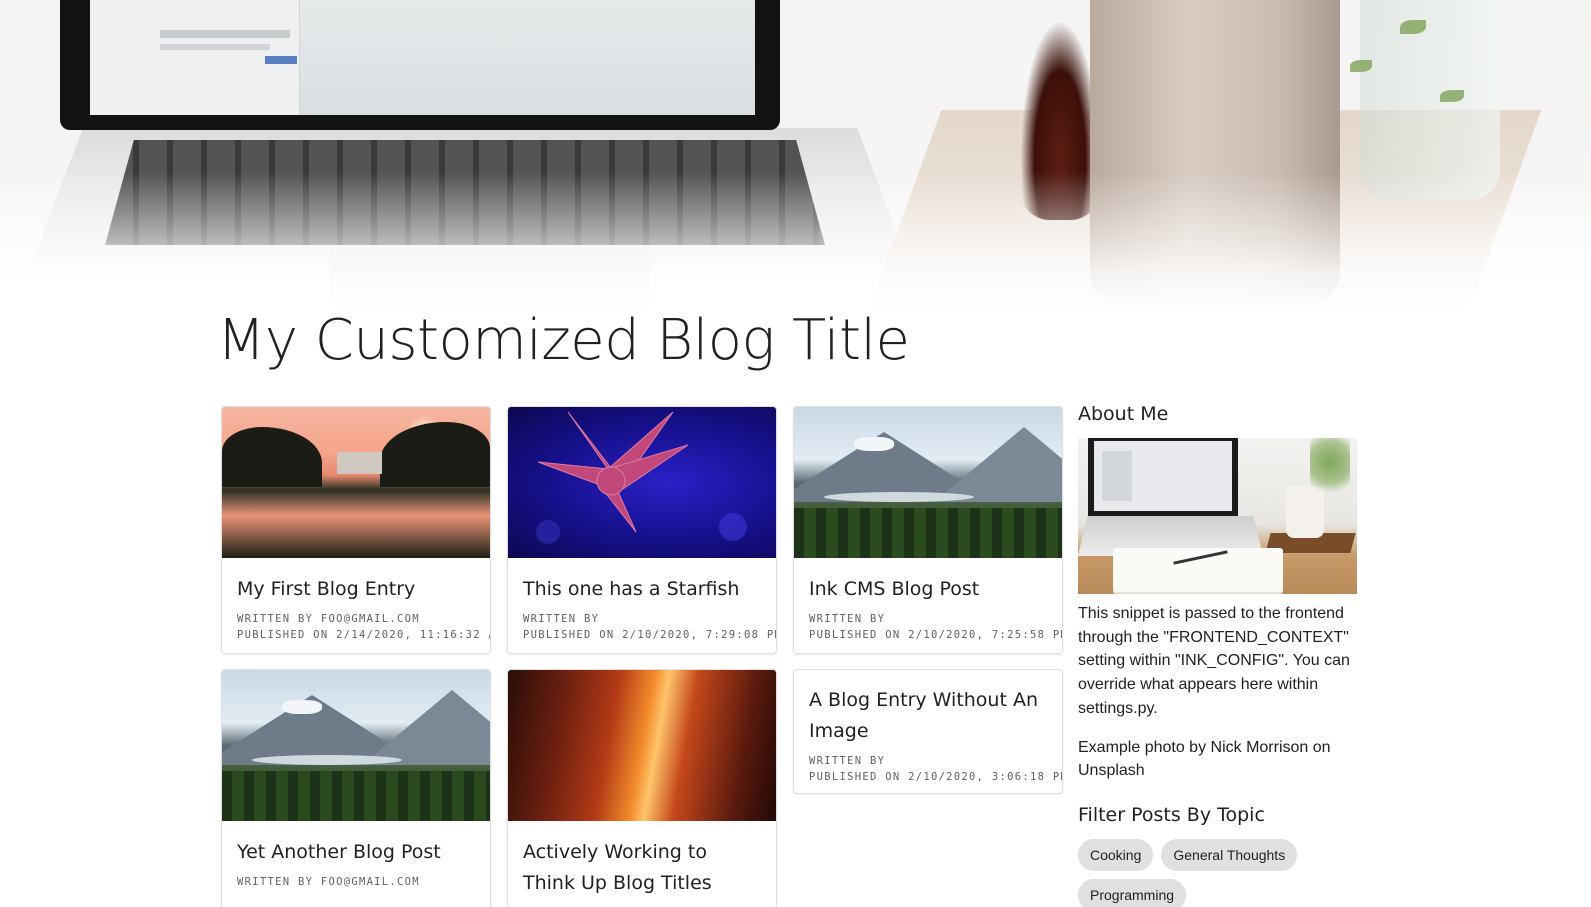 The width and height of the screenshot is (1591, 907). I want to click on post-published-date: Published on 2/10/2020, 7:25:58 PM, so click(936, 635).